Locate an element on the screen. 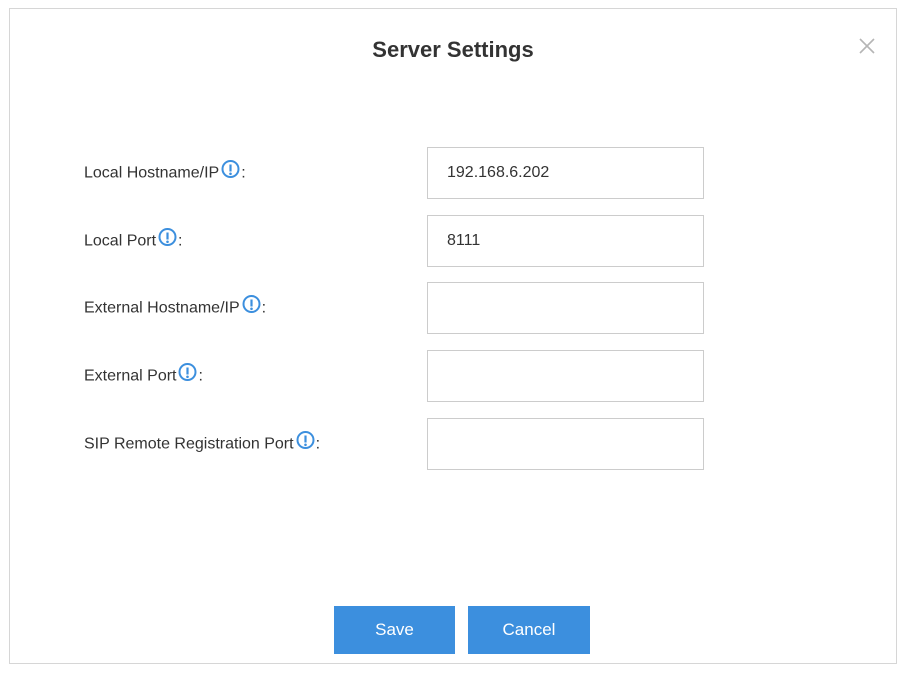 The width and height of the screenshot is (904, 673). external-hostname-input is located at coordinates (565, 308).